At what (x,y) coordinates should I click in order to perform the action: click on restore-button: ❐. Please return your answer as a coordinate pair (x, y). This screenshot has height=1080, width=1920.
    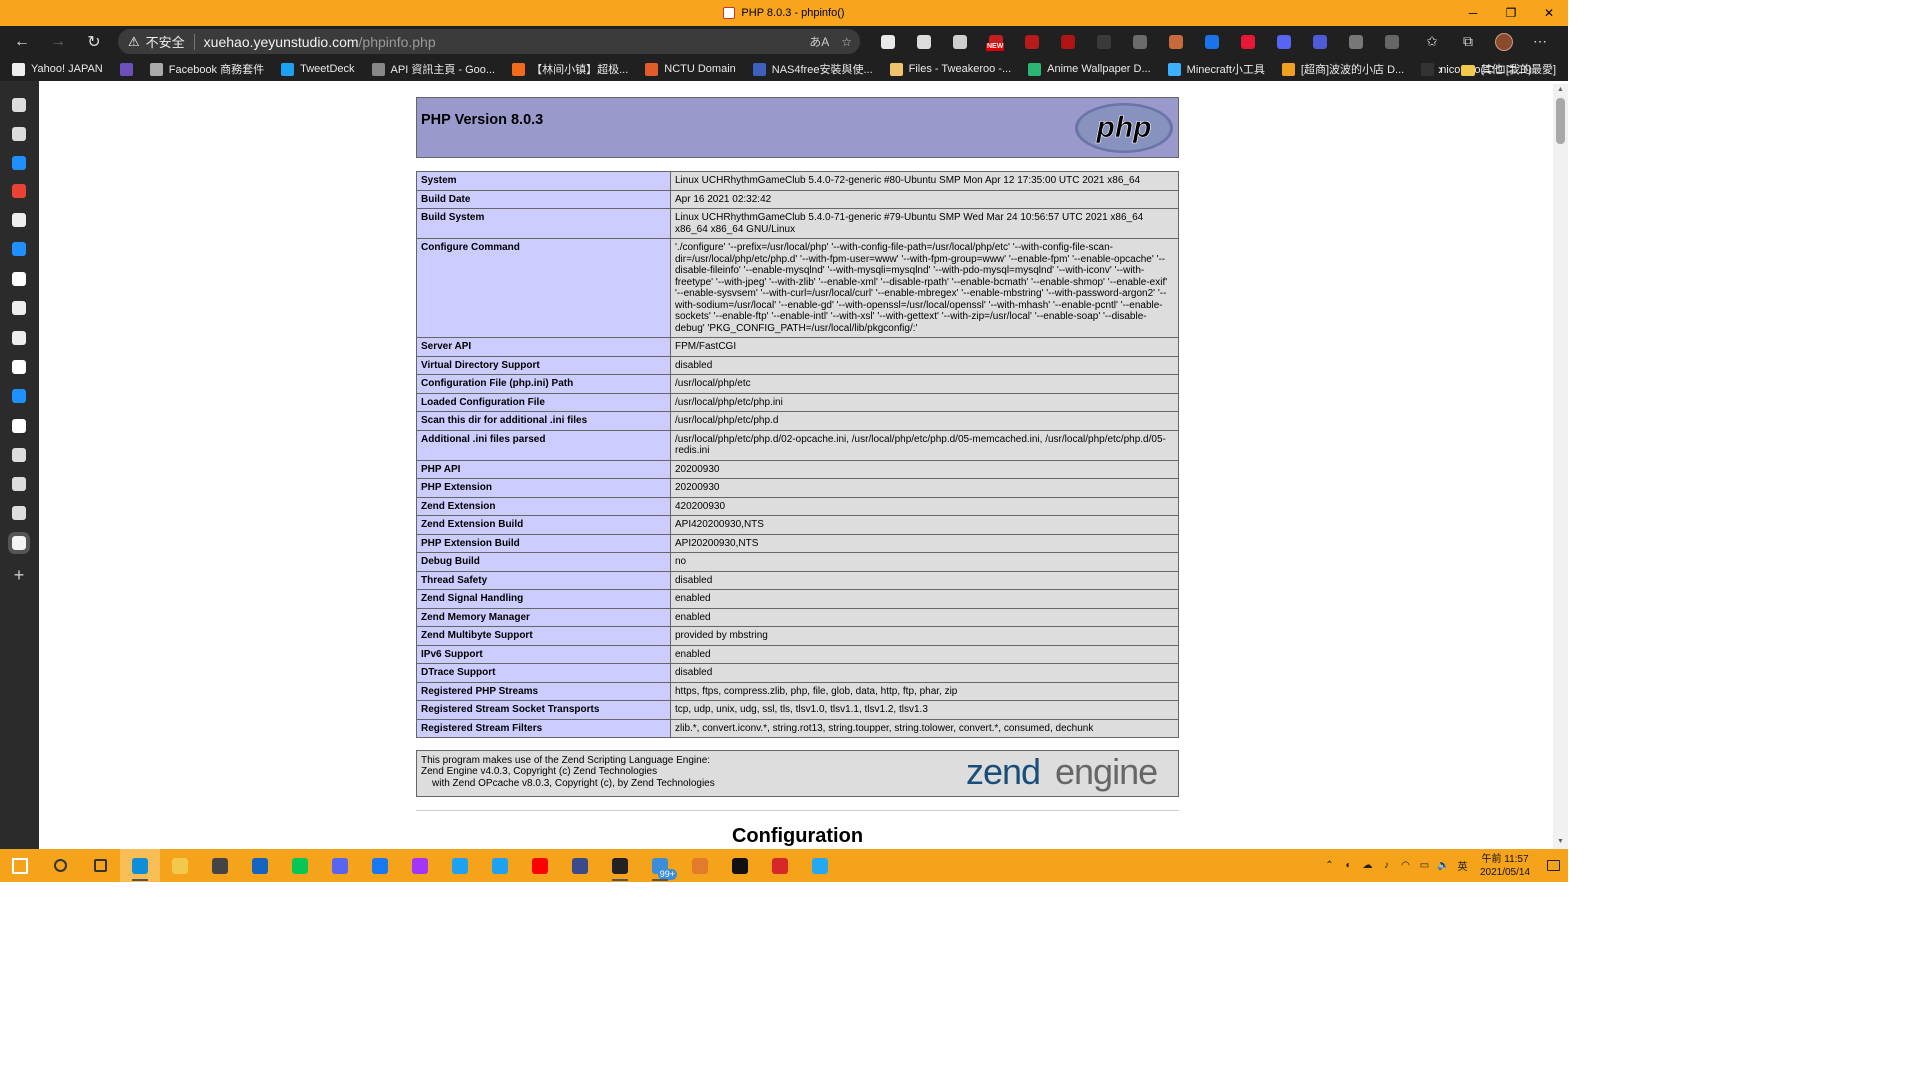
    Looking at the image, I should click on (1511, 13).